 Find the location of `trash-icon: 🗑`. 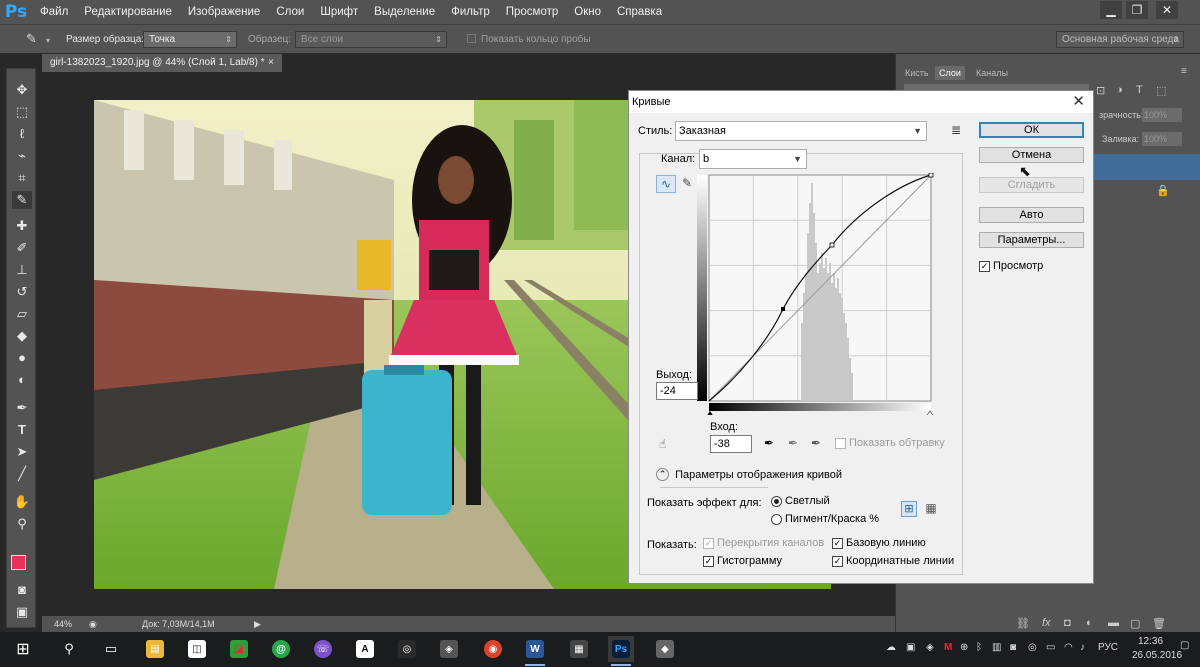

trash-icon: 🗑 is located at coordinates (1159, 623).